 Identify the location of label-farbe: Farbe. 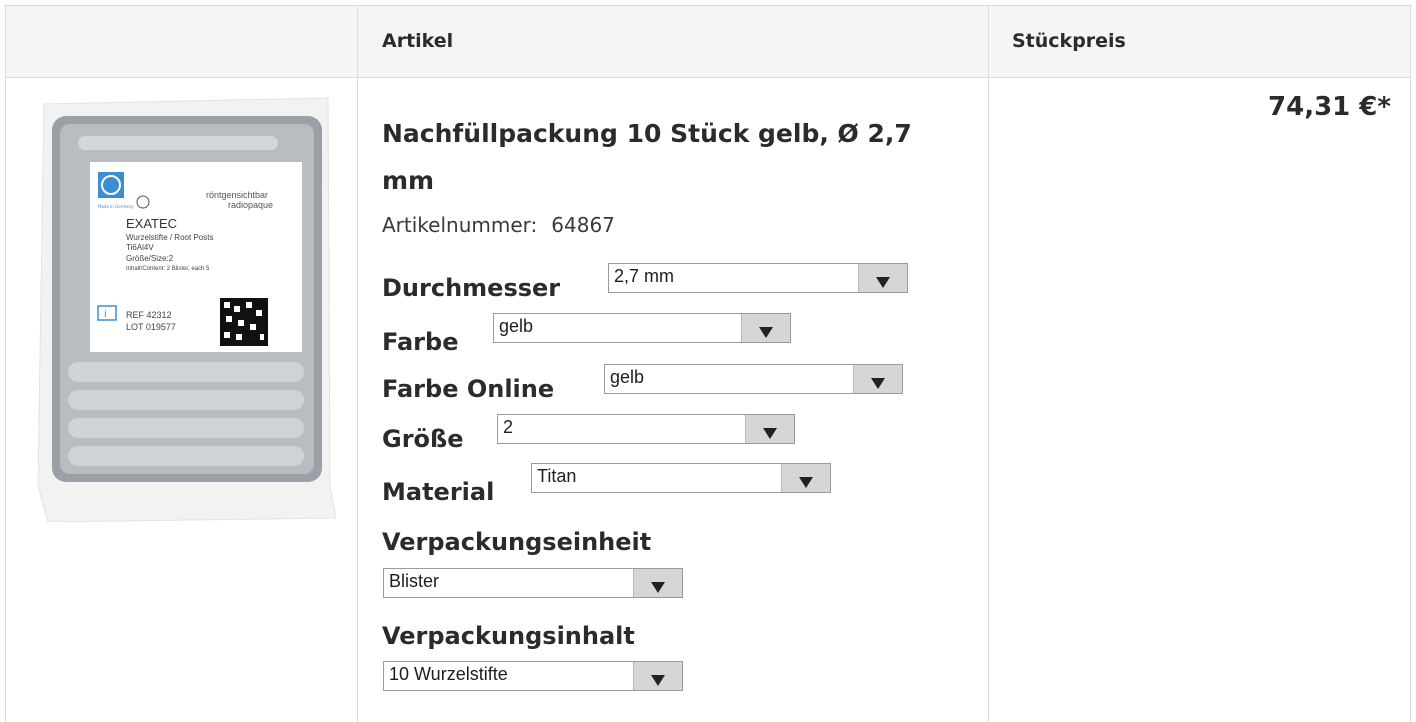
(420, 342).